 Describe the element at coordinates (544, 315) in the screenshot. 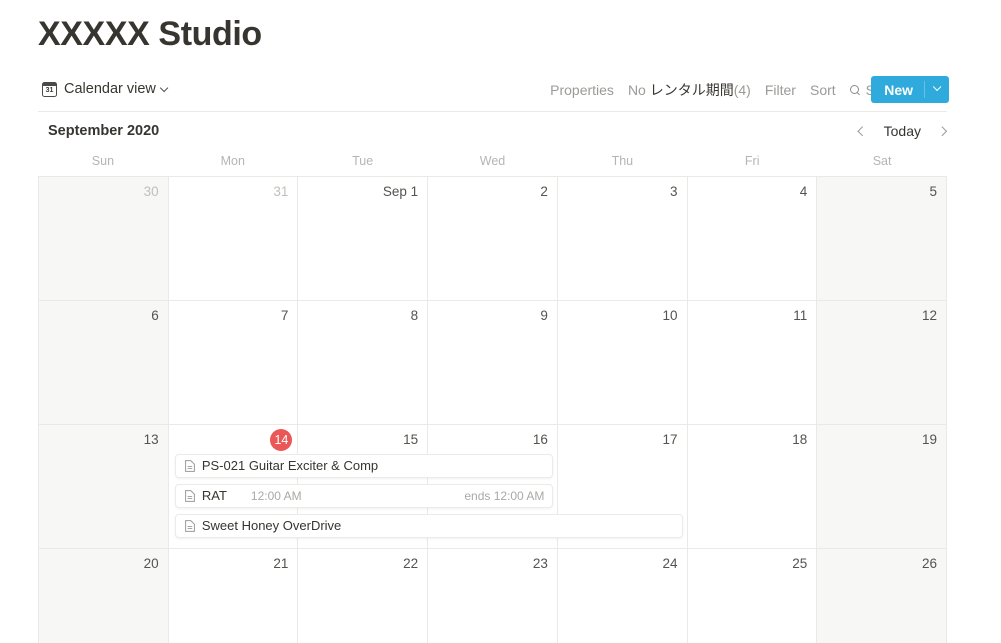

I see `day-number: 9` at that location.